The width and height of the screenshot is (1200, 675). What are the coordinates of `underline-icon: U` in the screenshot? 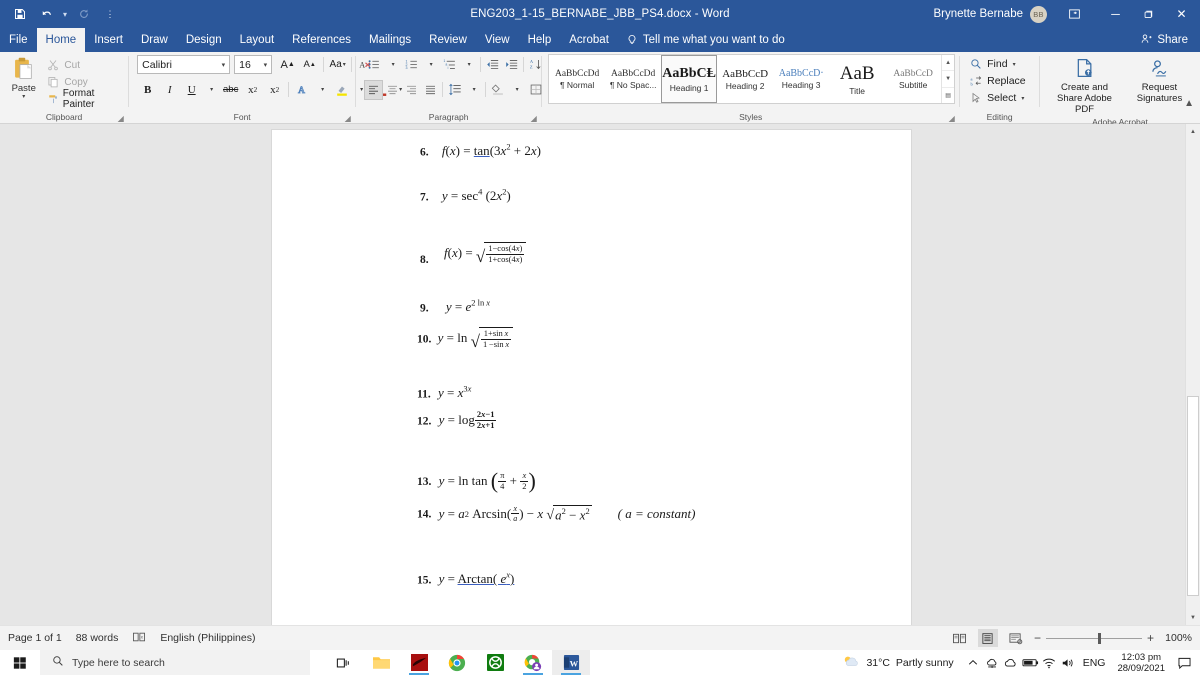 It's located at (191, 89).